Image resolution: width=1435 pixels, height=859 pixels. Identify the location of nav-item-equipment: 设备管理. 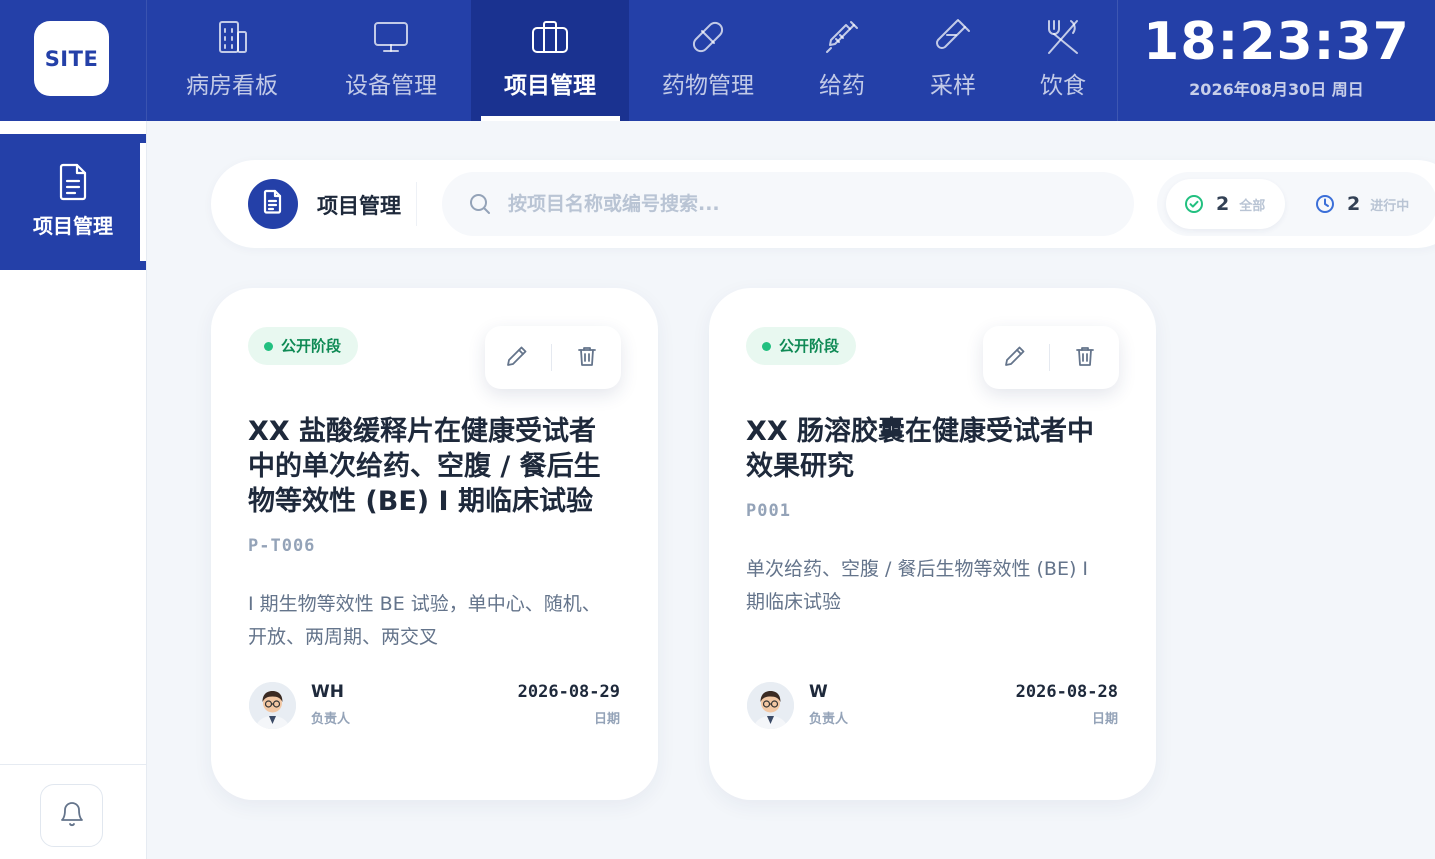
(391, 60).